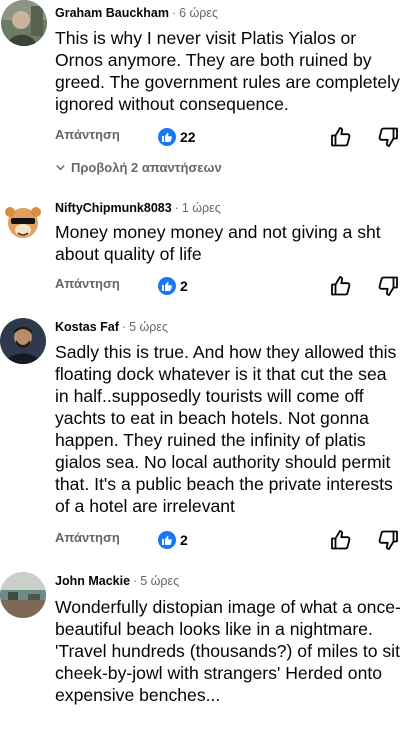  I want to click on comment-header: Kostas Faf · 5 ώρες, so click(111, 327).